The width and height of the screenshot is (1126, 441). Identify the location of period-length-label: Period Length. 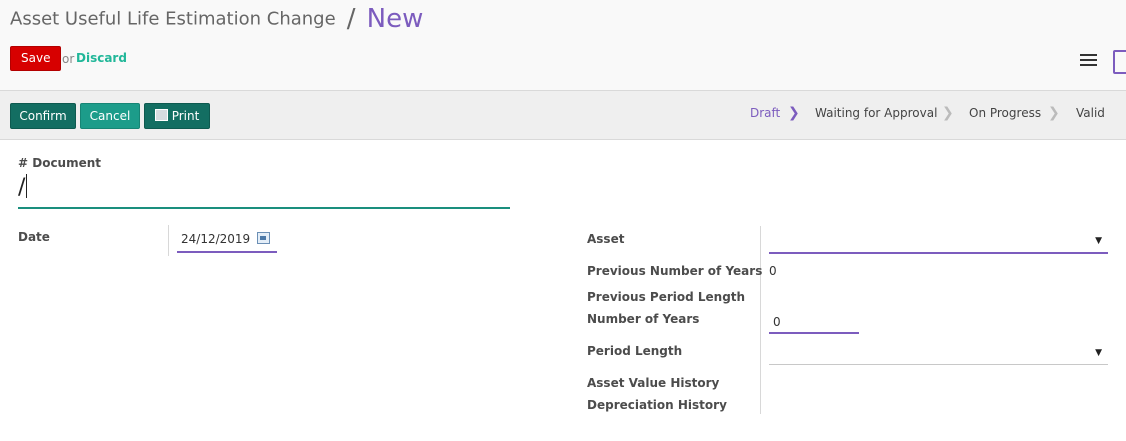
(635, 351).